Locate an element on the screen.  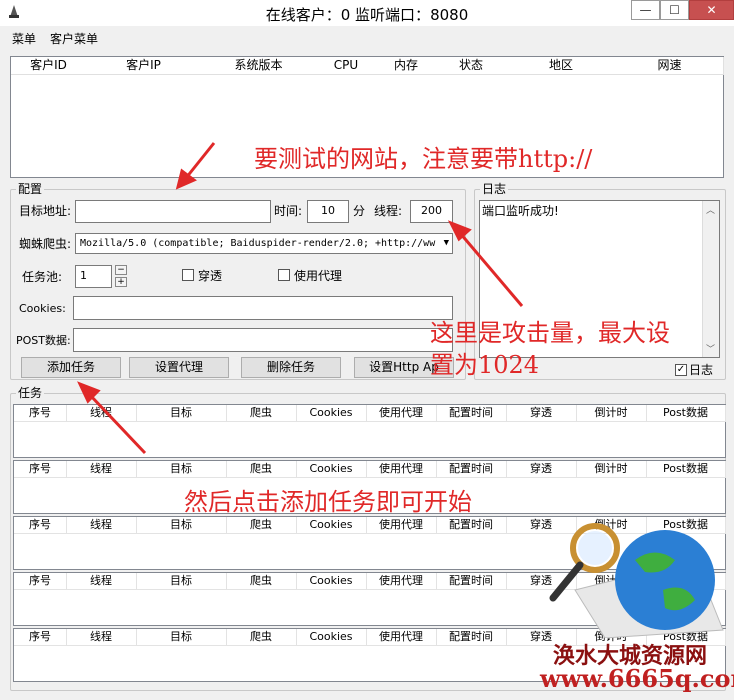
watermark-url: www.6665q.com is located at coordinates (637, 678).